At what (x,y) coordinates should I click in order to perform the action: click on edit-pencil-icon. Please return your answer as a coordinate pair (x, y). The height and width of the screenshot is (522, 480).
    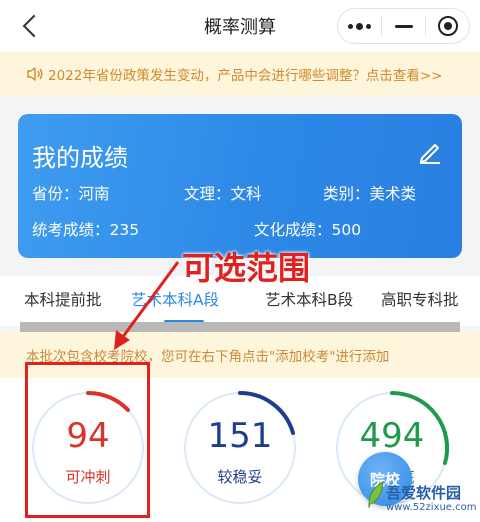
    Looking at the image, I should click on (430, 151).